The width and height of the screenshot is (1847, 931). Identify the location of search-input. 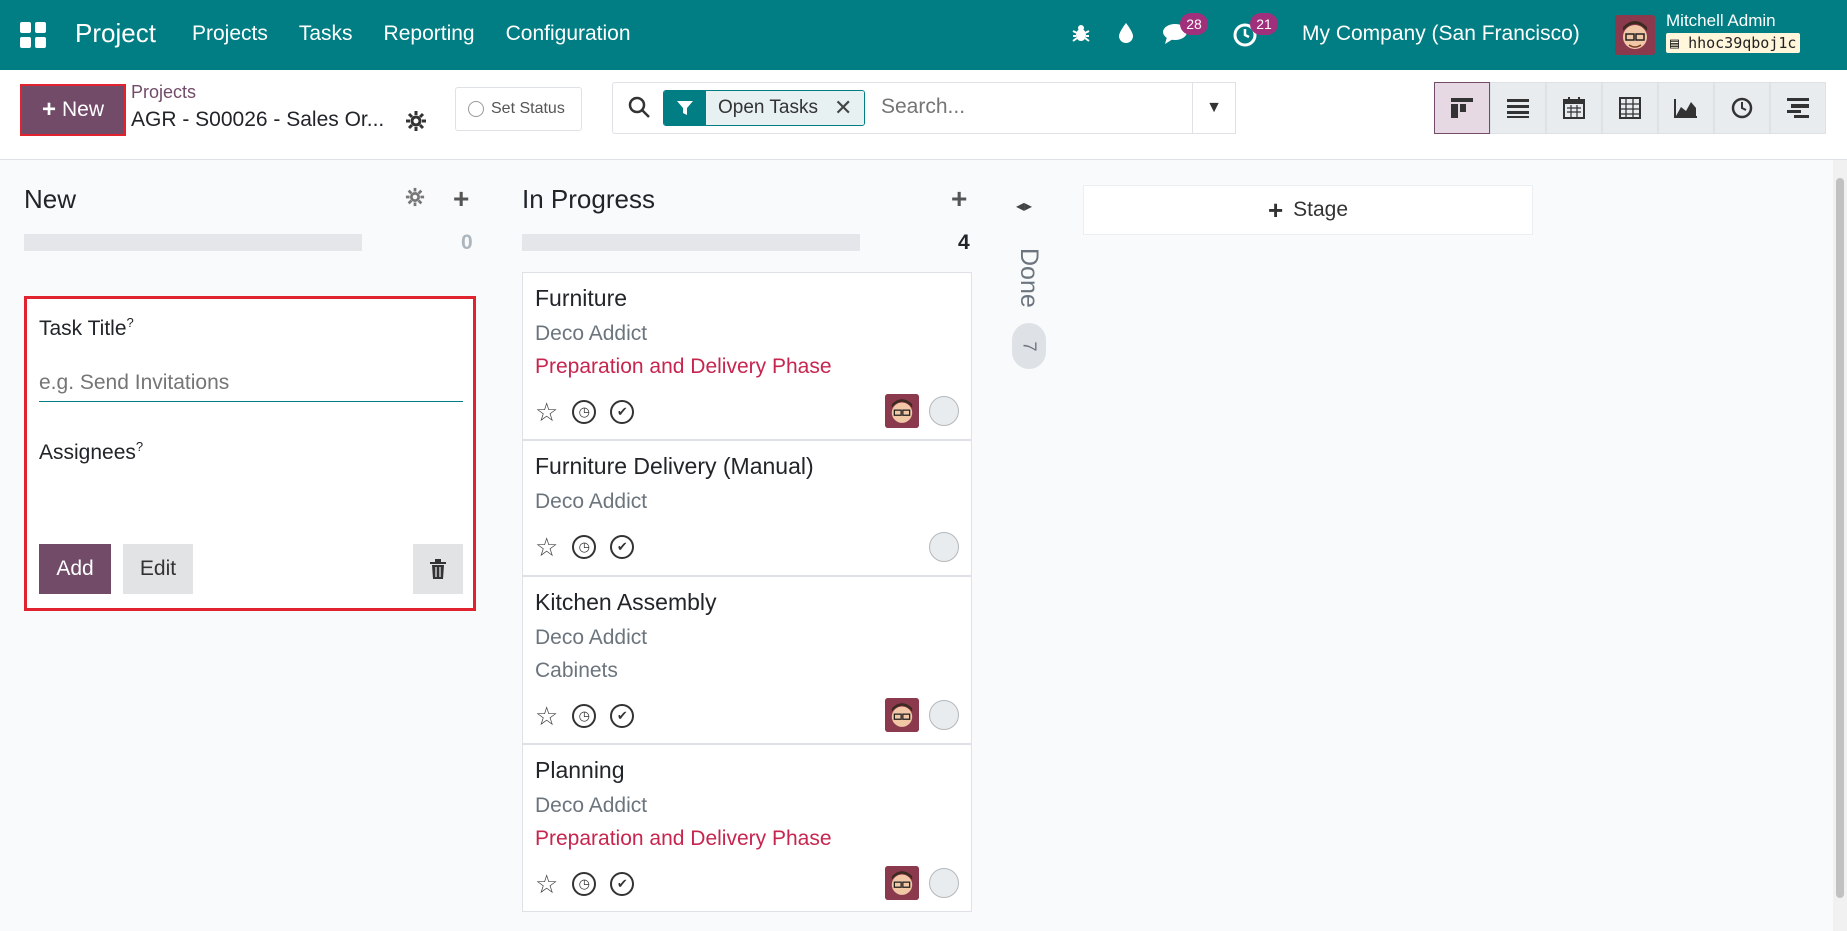
(1031, 107).